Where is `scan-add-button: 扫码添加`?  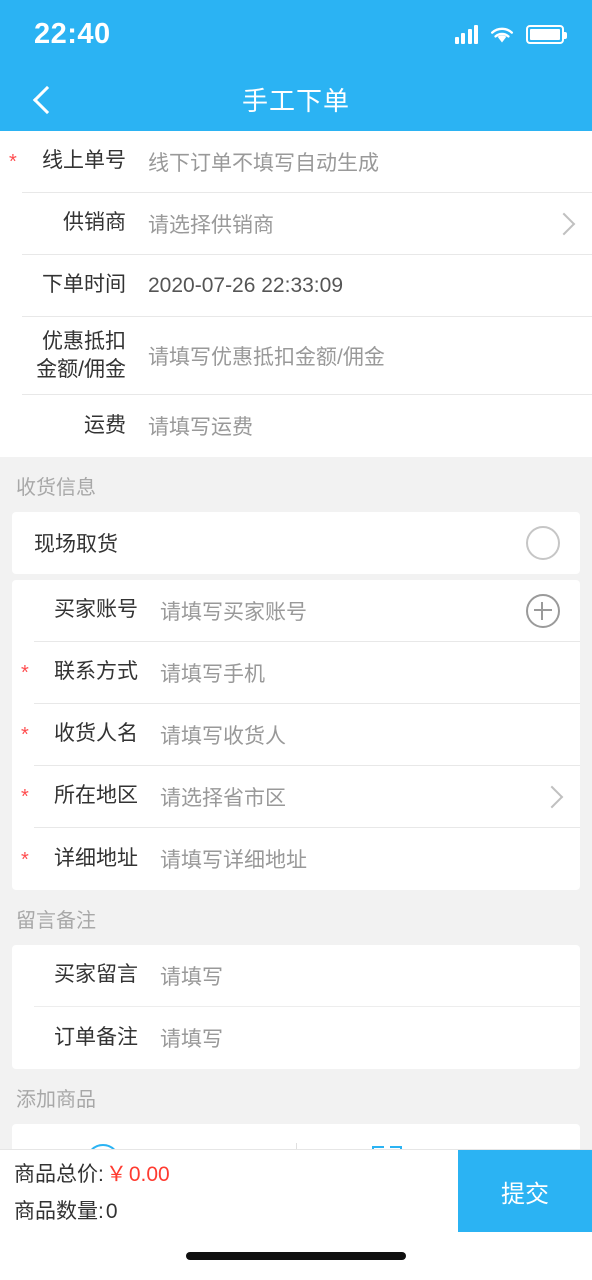 scan-add-button: 扫码添加 is located at coordinates (439, 1136).